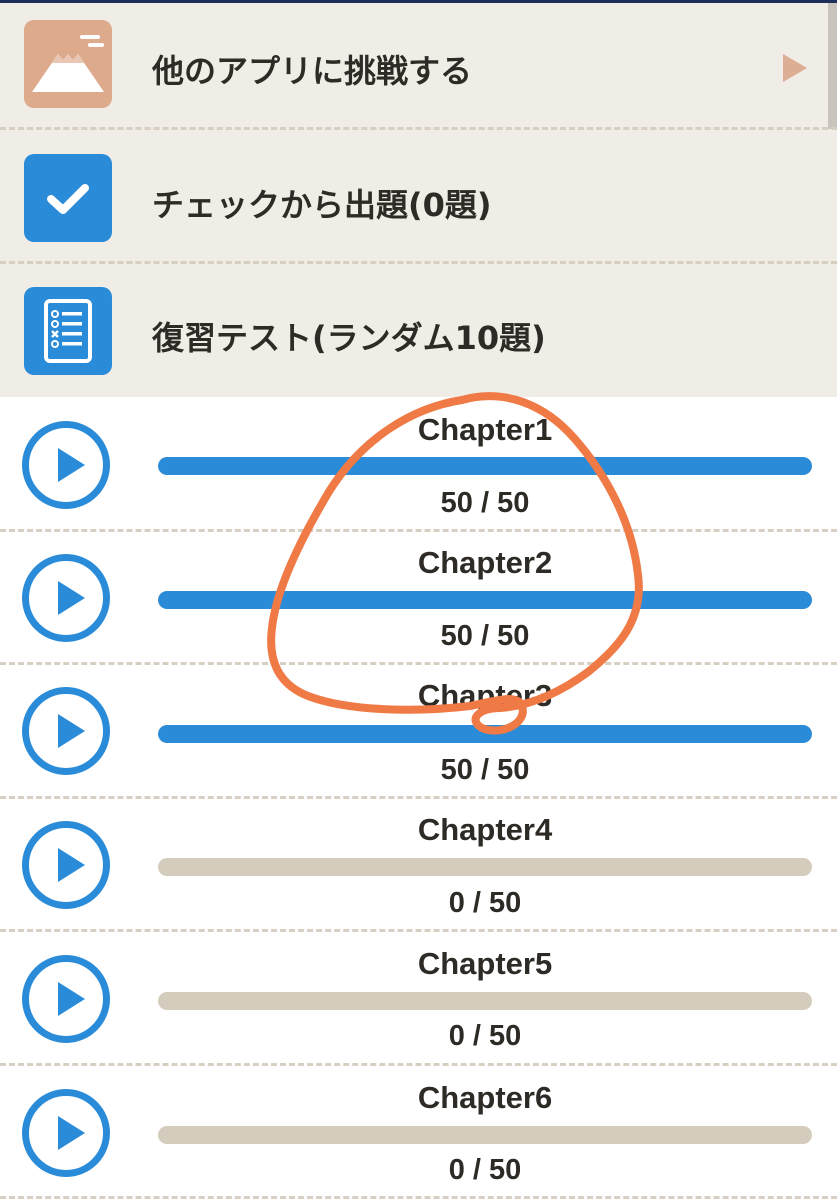 The image size is (837, 1200). What do you see at coordinates (485, 1097) in the screenshot?
I see `chapter-title: Chapter6` at bounding box center [485, 1097].